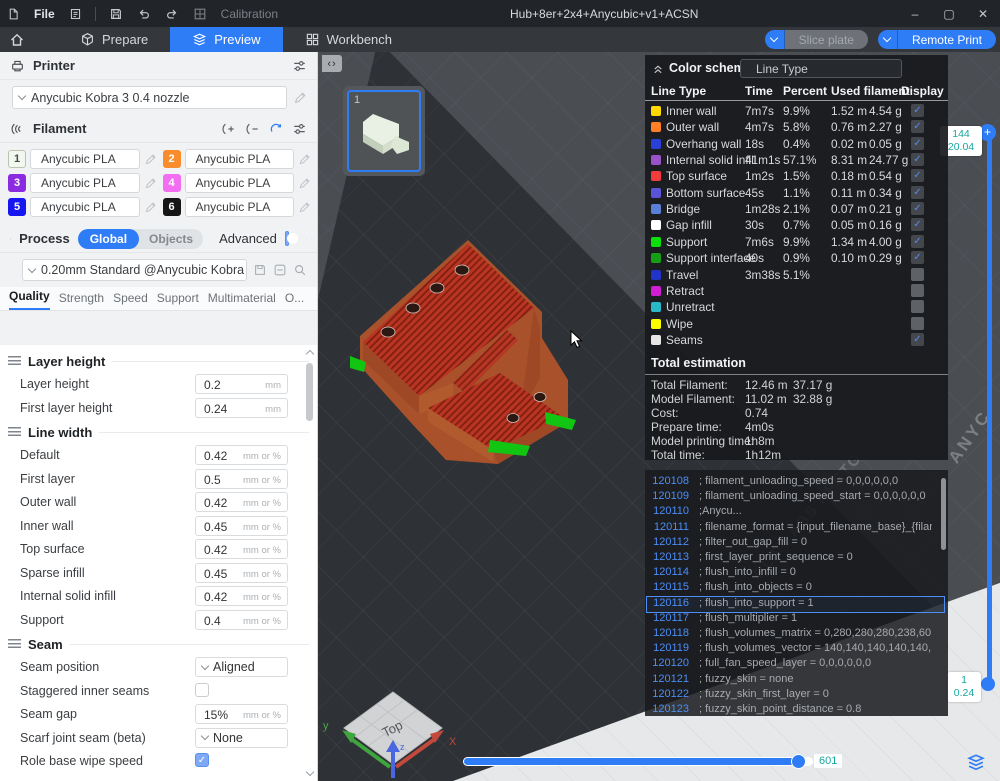 This screenshot has width=1000, height=781. I want to click on process-tab-strength: Strength, so click(81, 300).